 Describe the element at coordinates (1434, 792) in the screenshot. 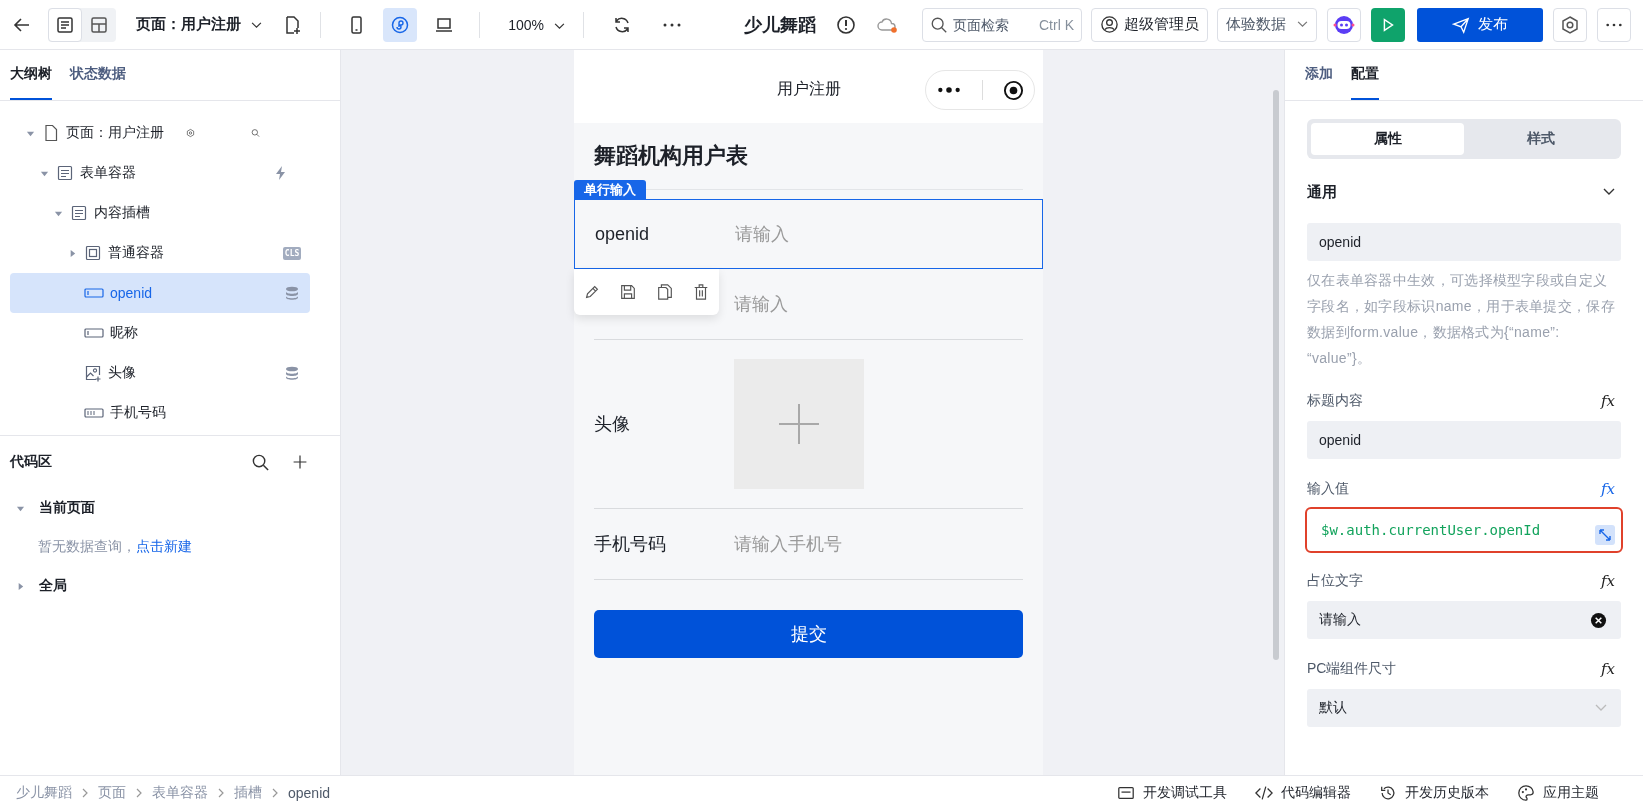

I see `history-tool-button: 开发历史版本` at that location.